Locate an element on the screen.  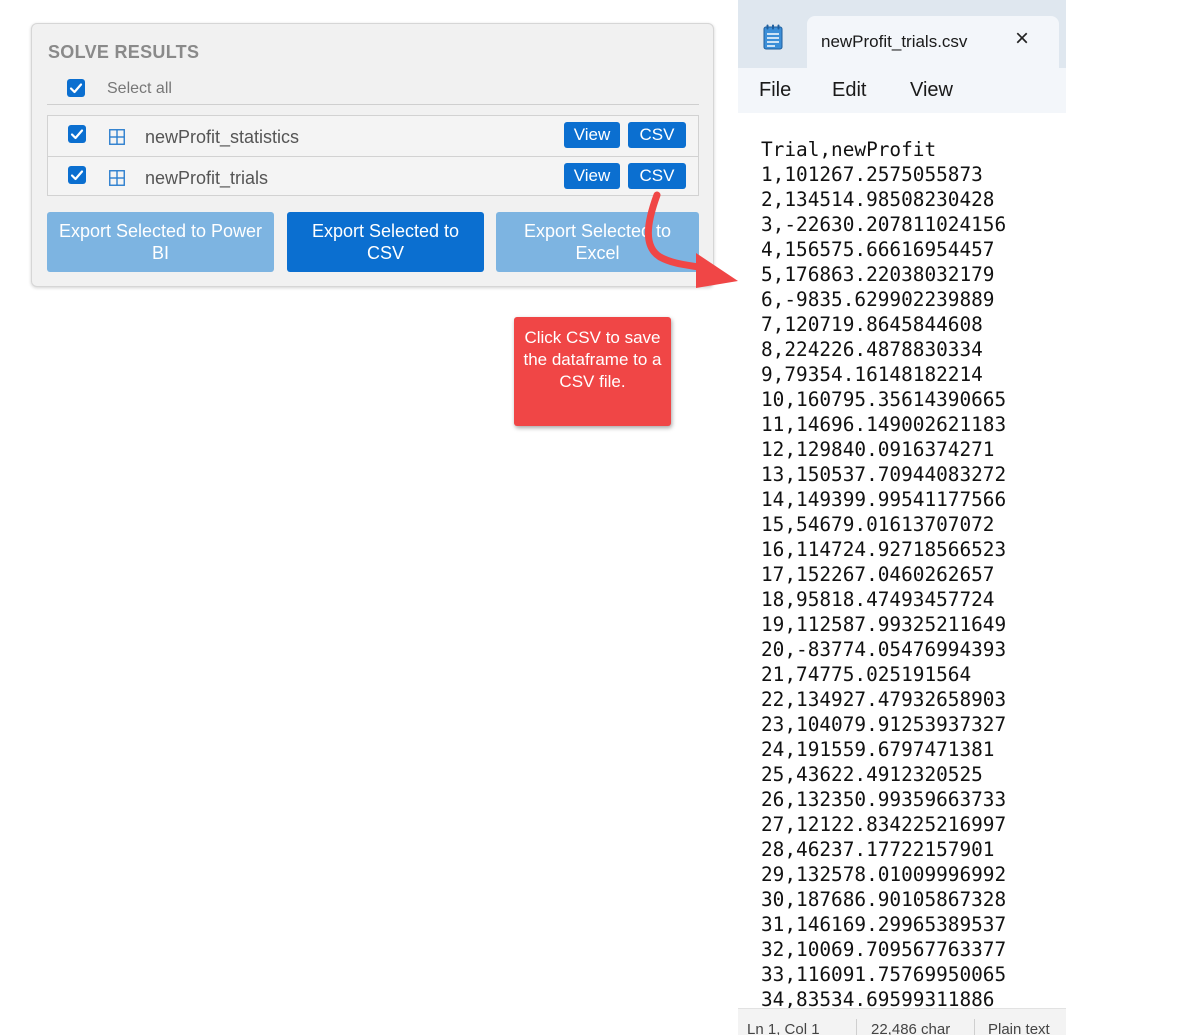
text-line: 20,-83774.05476994393 is located at coordinates (884, 649).